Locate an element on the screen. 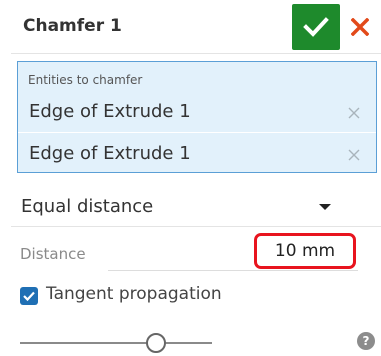  distance-field-underline is located at coordinates (233, 270).